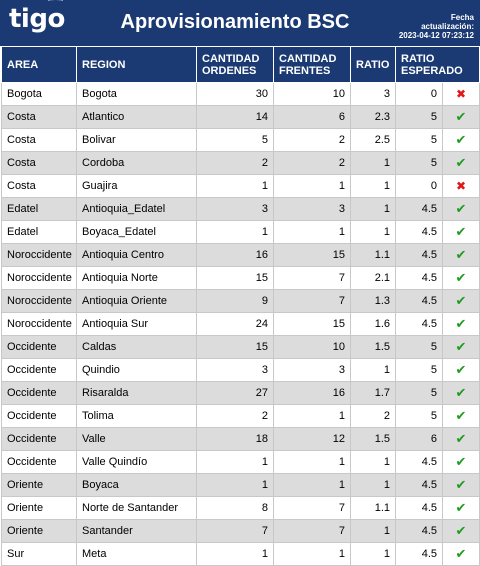  Describe the element at coordinates (136, 94) in the screenshot. I see `cell-region: Bogota` at that location.